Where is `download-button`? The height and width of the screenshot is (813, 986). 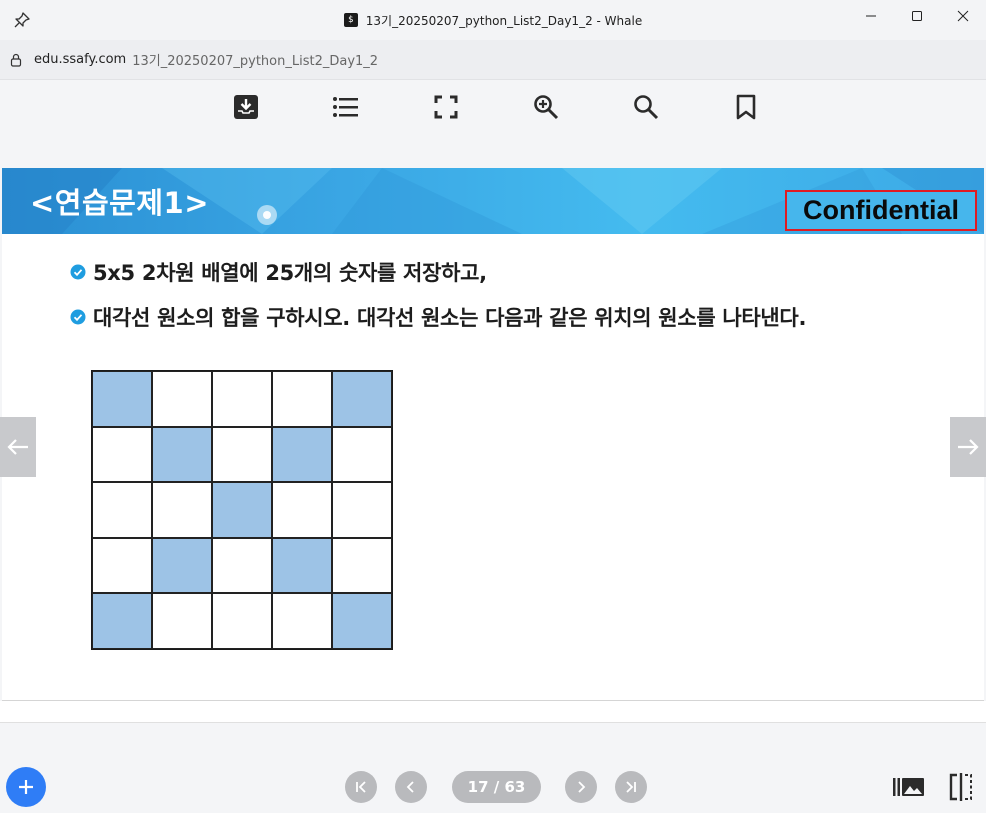 download-button is located at coordinates (246, 107).